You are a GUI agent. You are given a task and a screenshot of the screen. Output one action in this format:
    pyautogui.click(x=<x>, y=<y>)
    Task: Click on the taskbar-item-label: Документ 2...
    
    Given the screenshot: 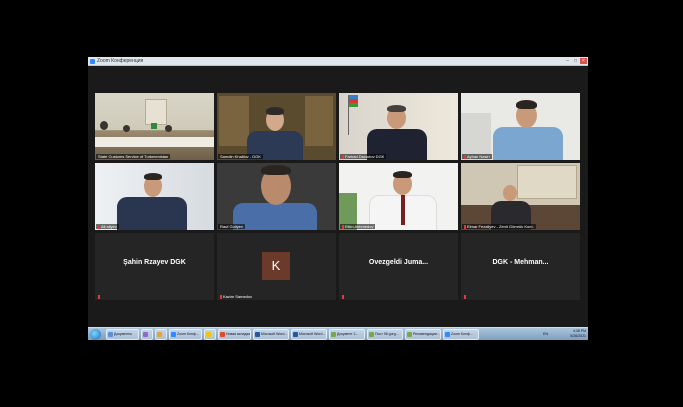 What is the action you would take?
    pyautogui.click(x=348, y=334)
    